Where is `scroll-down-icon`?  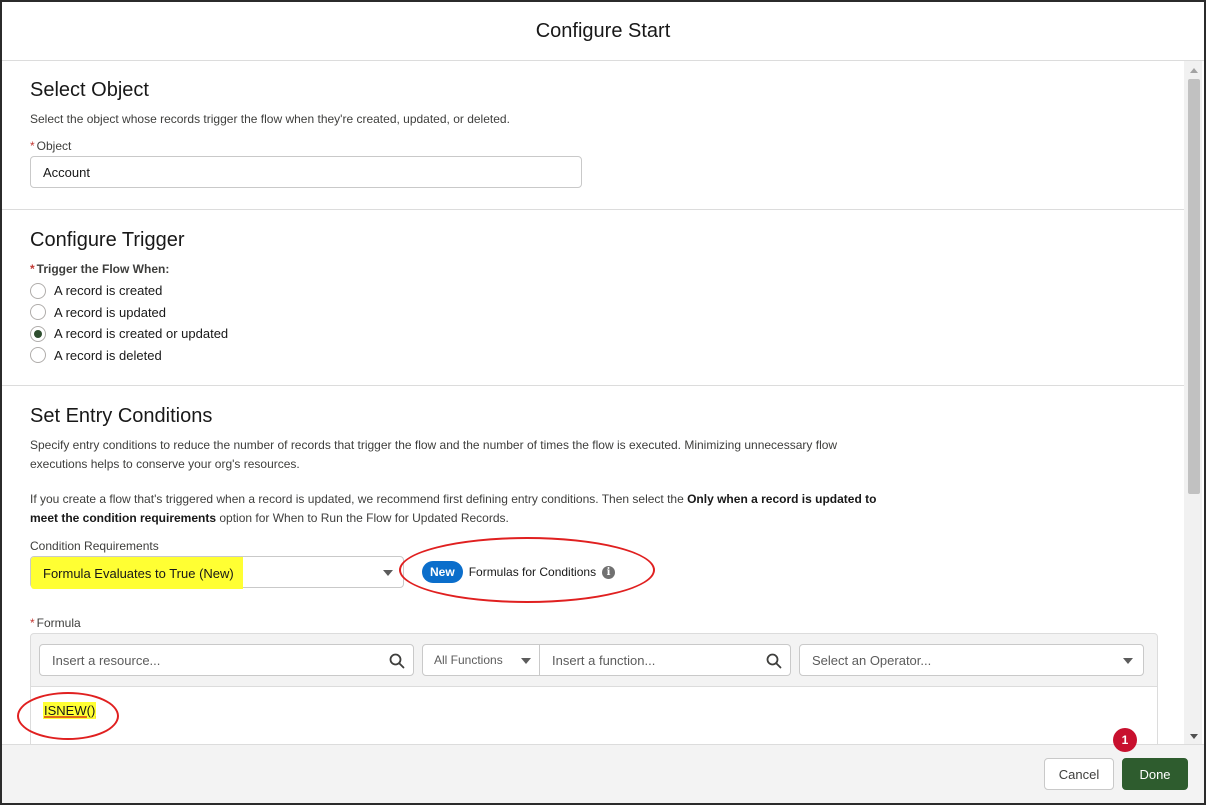
scroll-down-icon is located at coordinates (1194, 736).